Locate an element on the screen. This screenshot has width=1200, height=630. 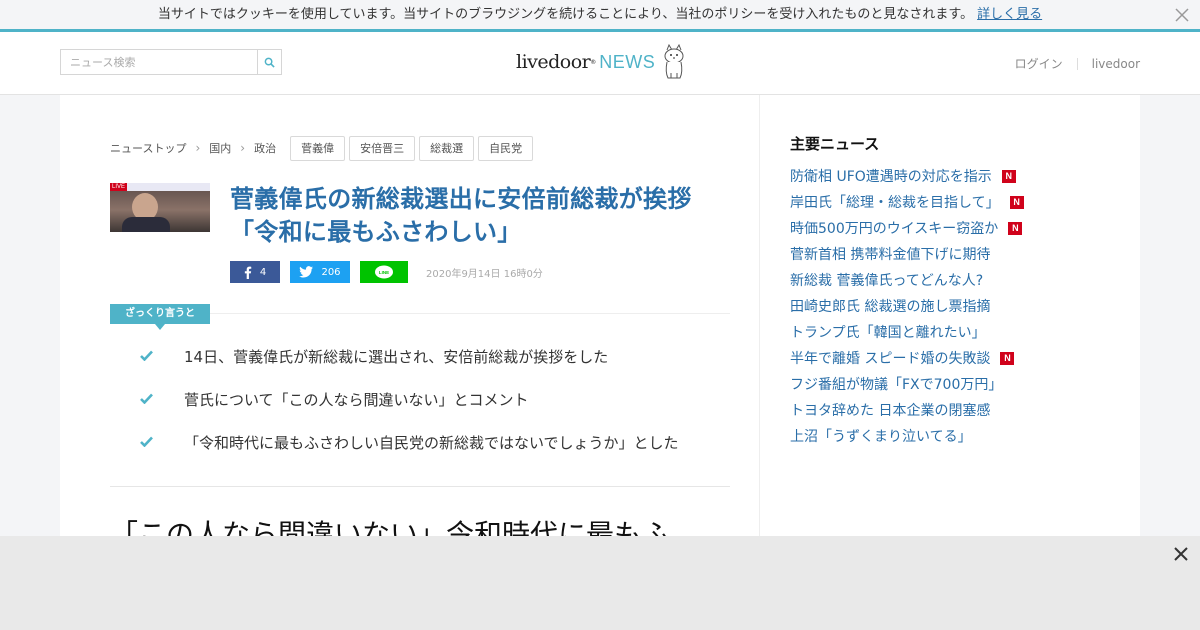
ad-overlay is located at coordinates (600, 583).